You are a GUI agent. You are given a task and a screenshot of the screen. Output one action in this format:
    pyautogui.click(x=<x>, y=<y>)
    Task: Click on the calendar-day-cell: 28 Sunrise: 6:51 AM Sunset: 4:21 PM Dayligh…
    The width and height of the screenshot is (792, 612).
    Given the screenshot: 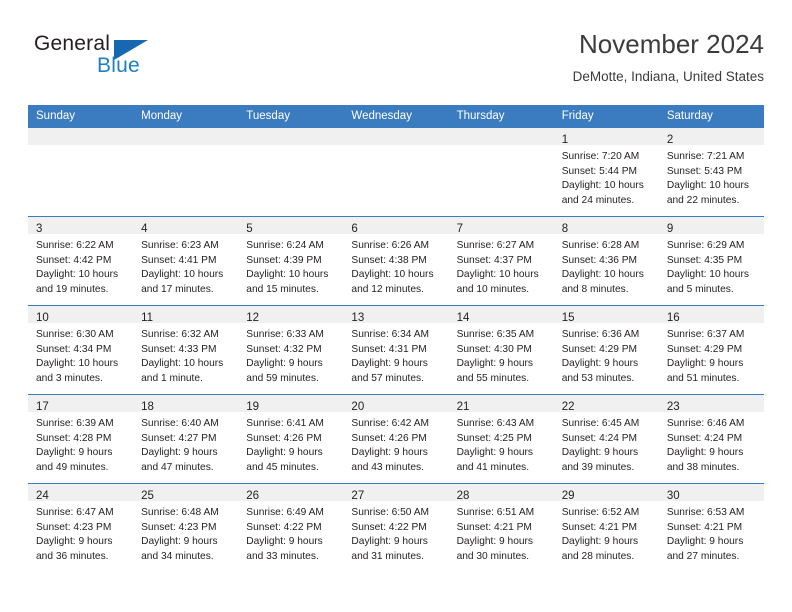 What is the action you would take?
    pyautogui.click(x=501, y=527)
    